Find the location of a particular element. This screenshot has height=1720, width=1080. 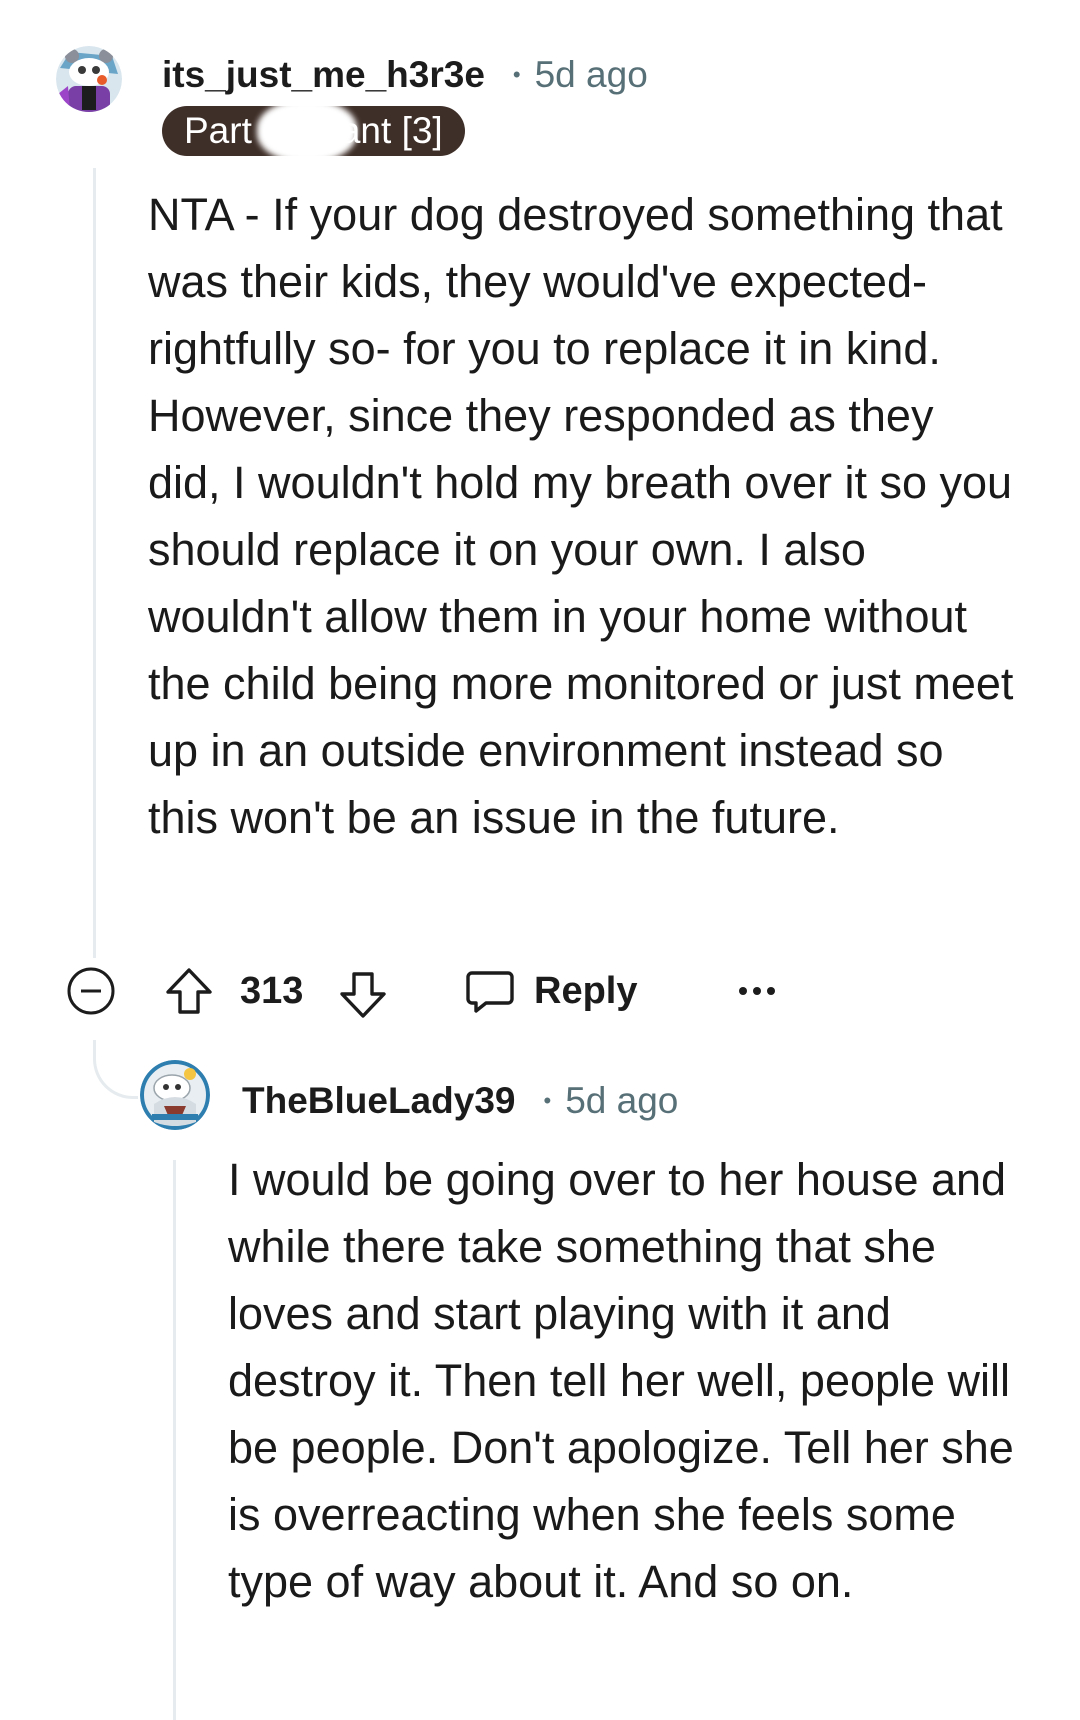

collapse-minus-icon is located at coordinates (91, 991).